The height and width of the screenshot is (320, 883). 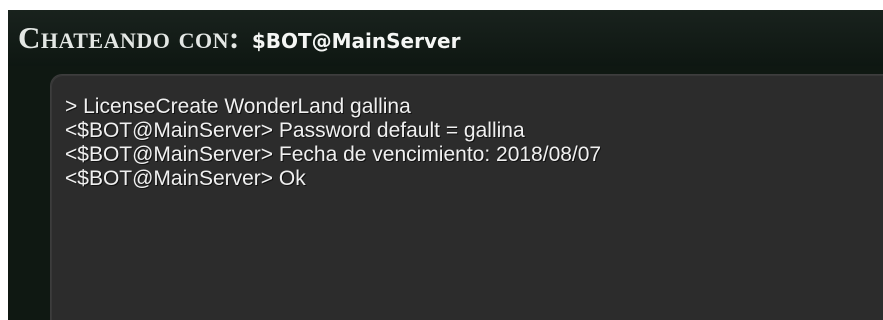 I want to click on chat-title-prefix: Chateando con:, so click(x=129, y=37).